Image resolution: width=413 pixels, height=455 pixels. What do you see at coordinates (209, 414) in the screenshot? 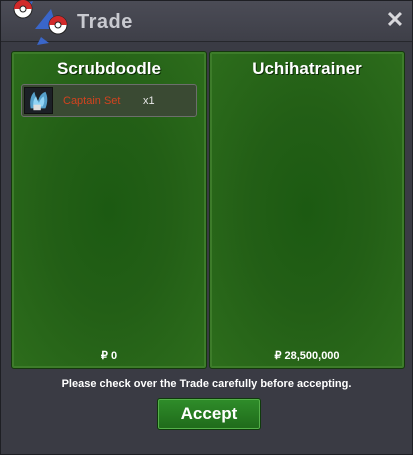
I see `accept-button: Accept` at bounding box center [209, 414].